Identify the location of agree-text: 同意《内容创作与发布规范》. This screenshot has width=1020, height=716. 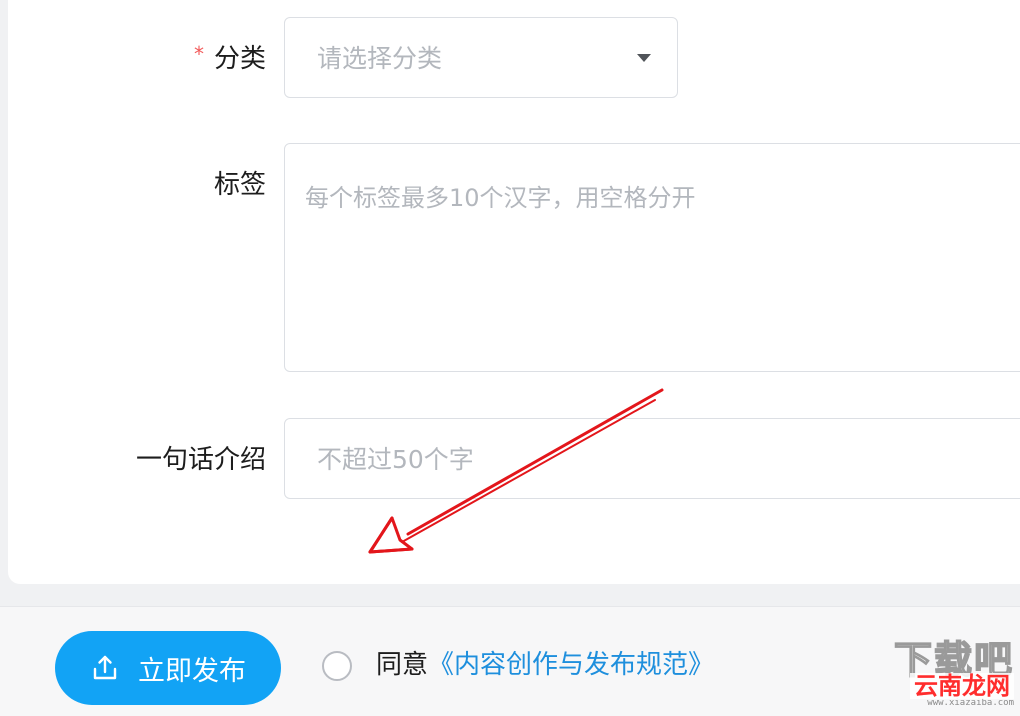
(545, 665).